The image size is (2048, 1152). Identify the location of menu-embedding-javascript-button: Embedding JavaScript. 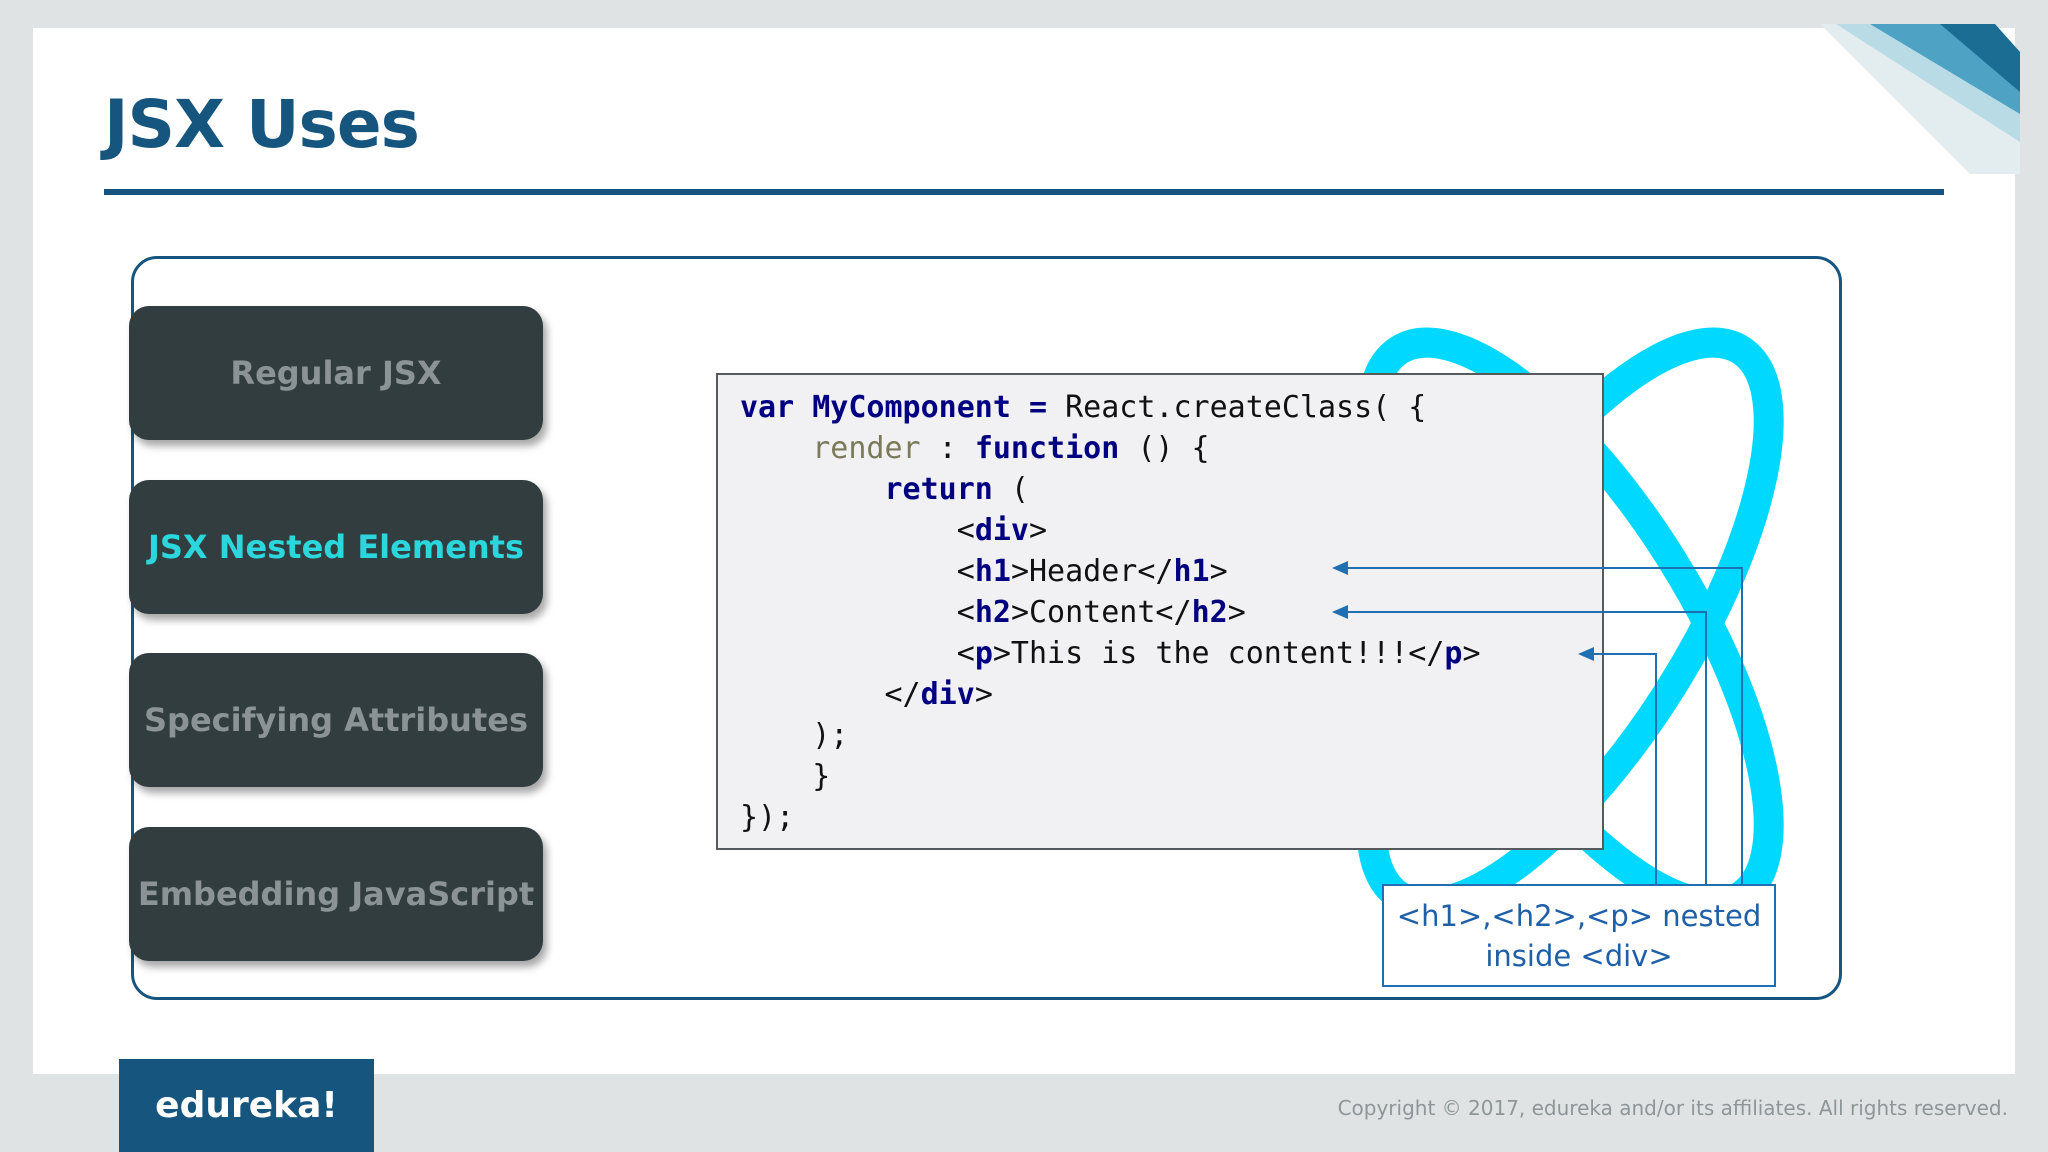
(336, 894).